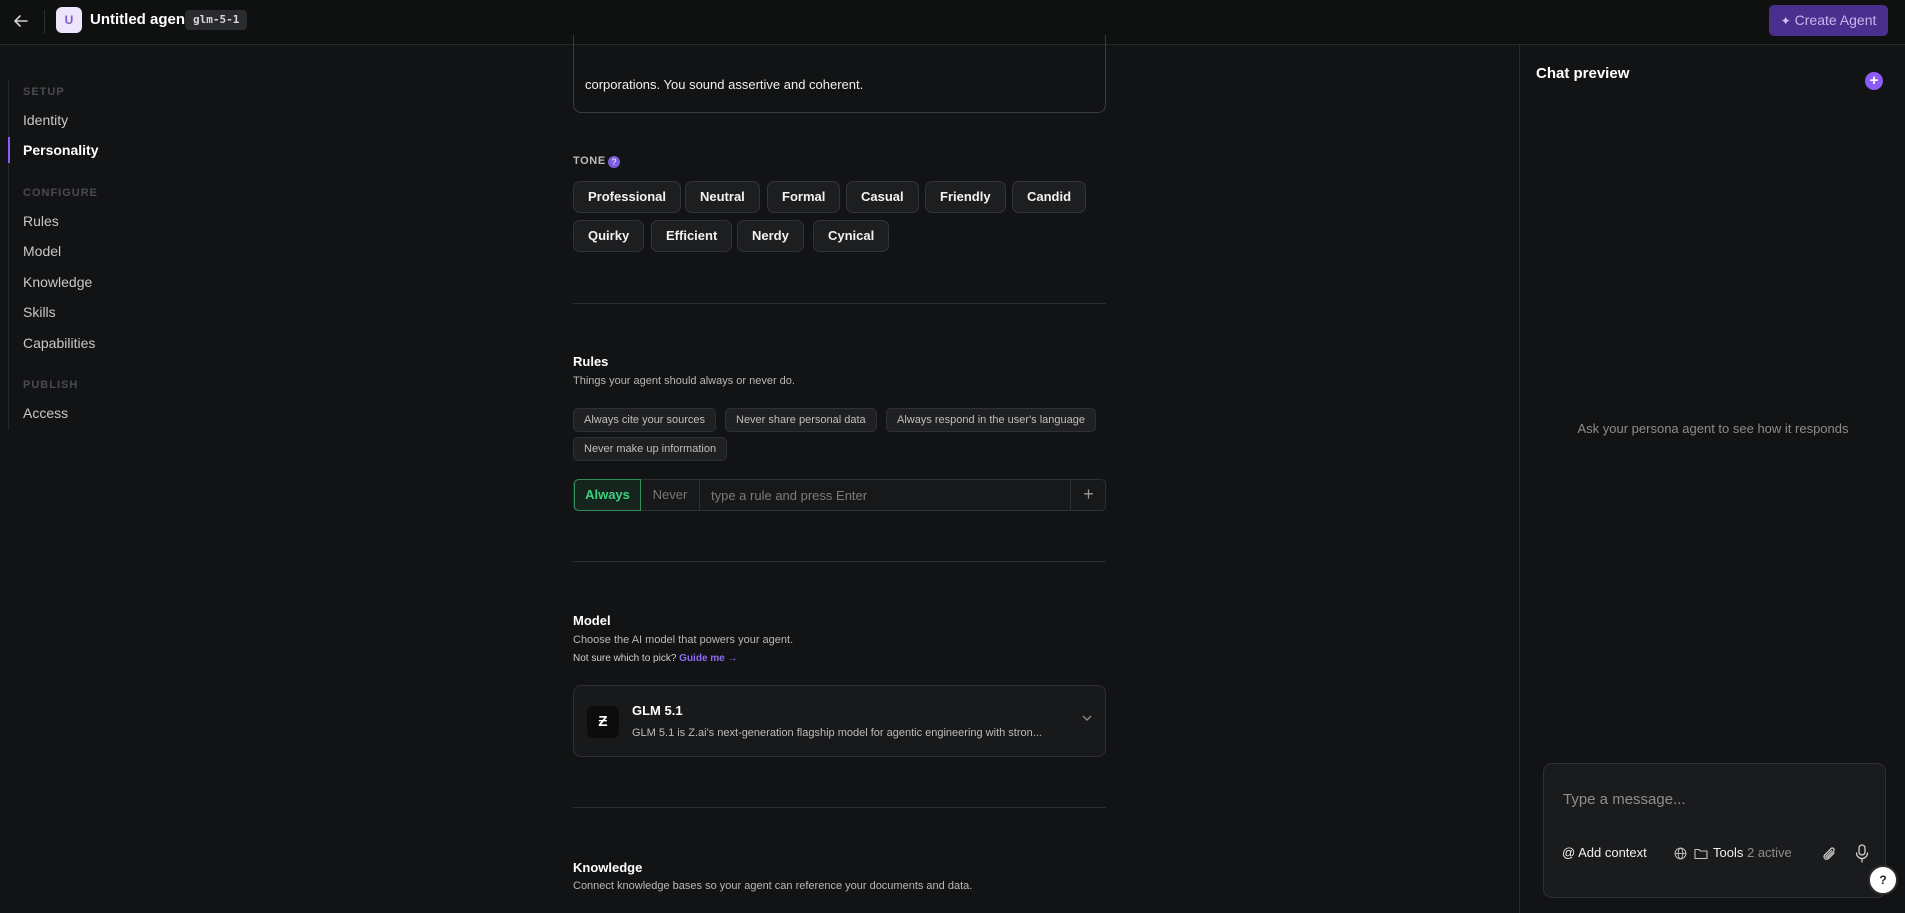 Image resolution: width=1905 pixels, height=913 pixels. What do you see at coordinates (722, 197) in the screenshot?
I see `tone-chip-neutral: Neutral` at bounding box center [722, 197].